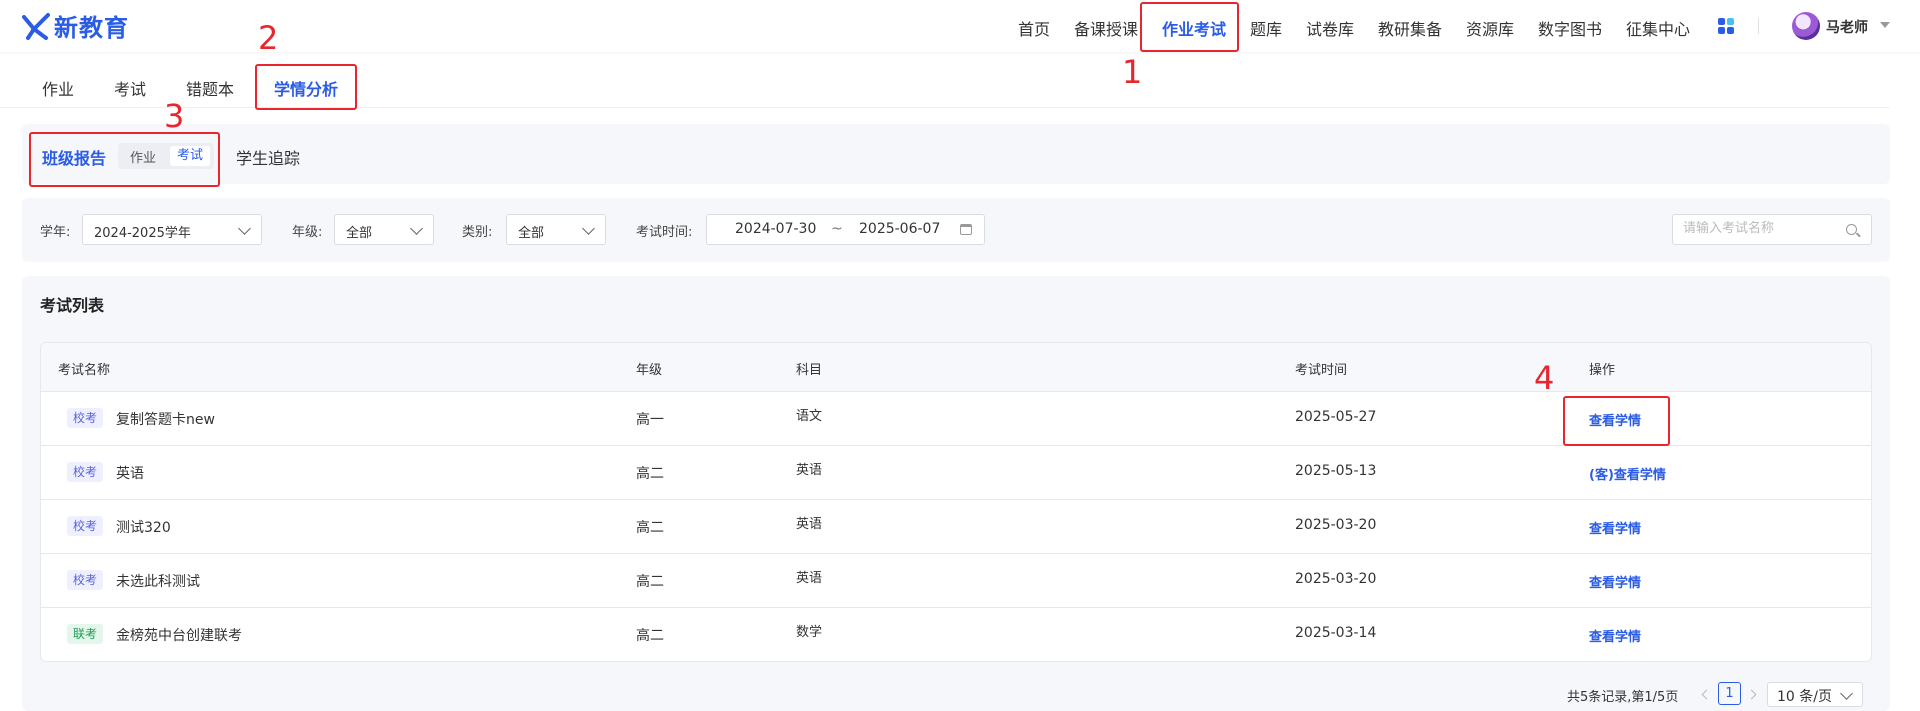 The image size is (1920, 711). I want to click on logo-icon, so click(36, 26).